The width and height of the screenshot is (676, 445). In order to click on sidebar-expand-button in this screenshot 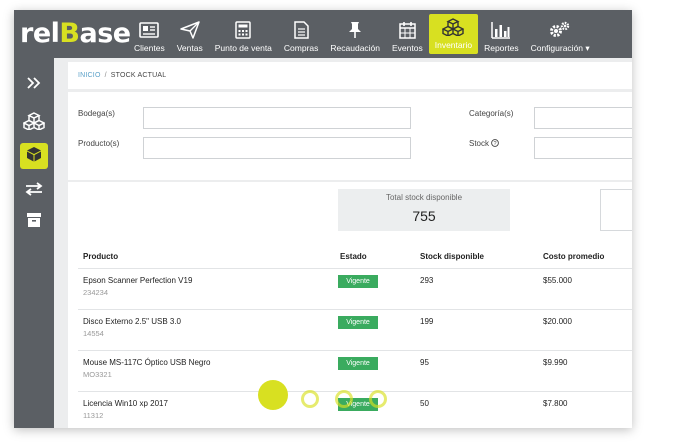, I will do `click(34, 85)`.